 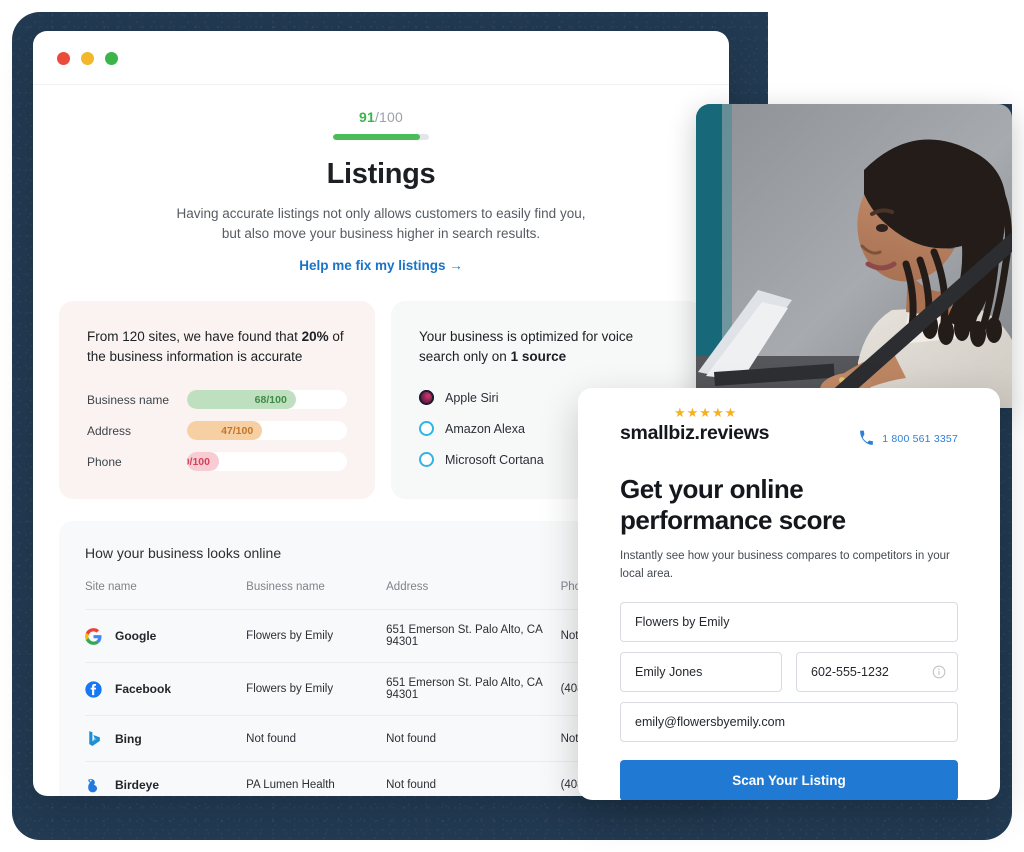 What do you see at coordinates (285, 587) in the screenshot?
I see `column-header-business-name: Business name` at bounding box center [285, 587].